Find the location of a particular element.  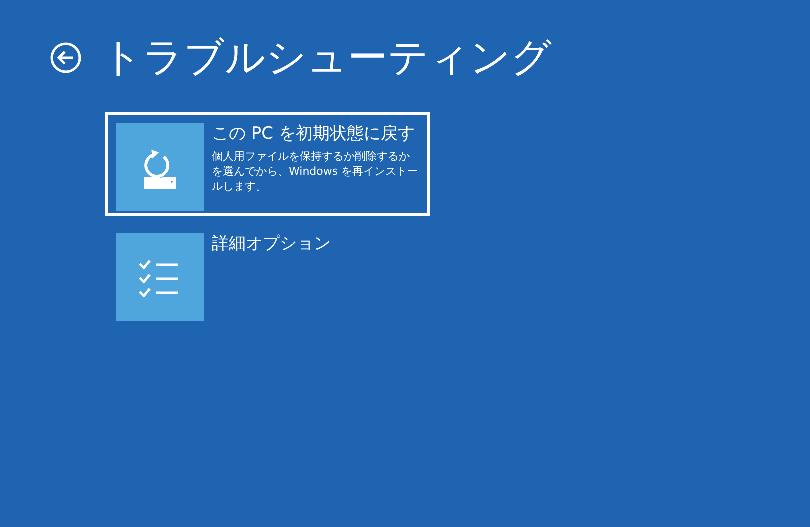

back-button is located at coordinates (66, 58).